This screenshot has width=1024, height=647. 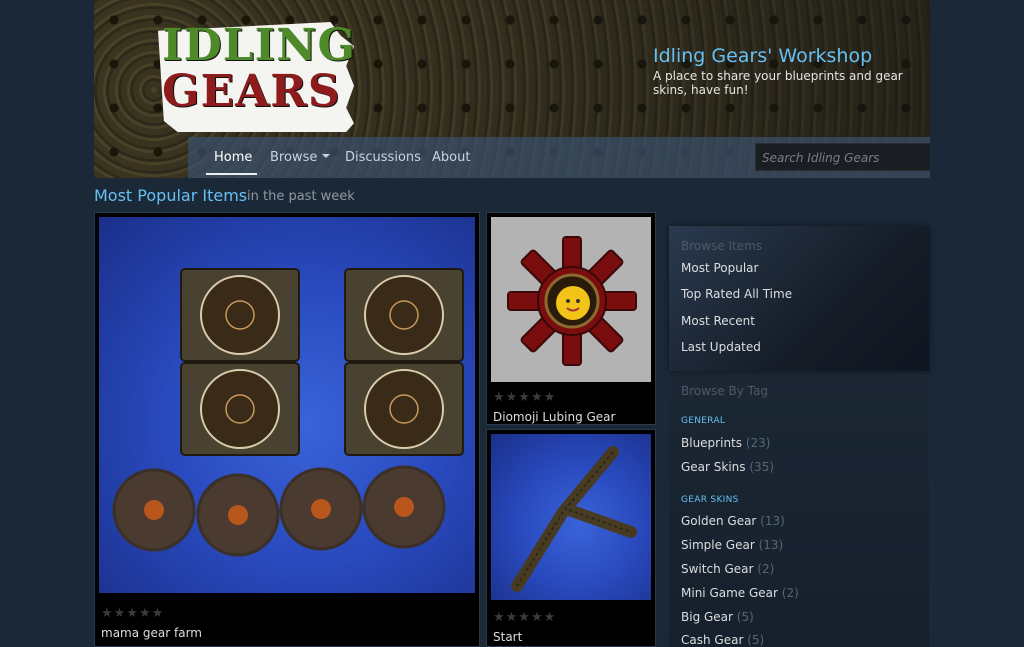 I want to click on tag-link-switch-gear: Switch Gear (2), so click(x=727, y=569).